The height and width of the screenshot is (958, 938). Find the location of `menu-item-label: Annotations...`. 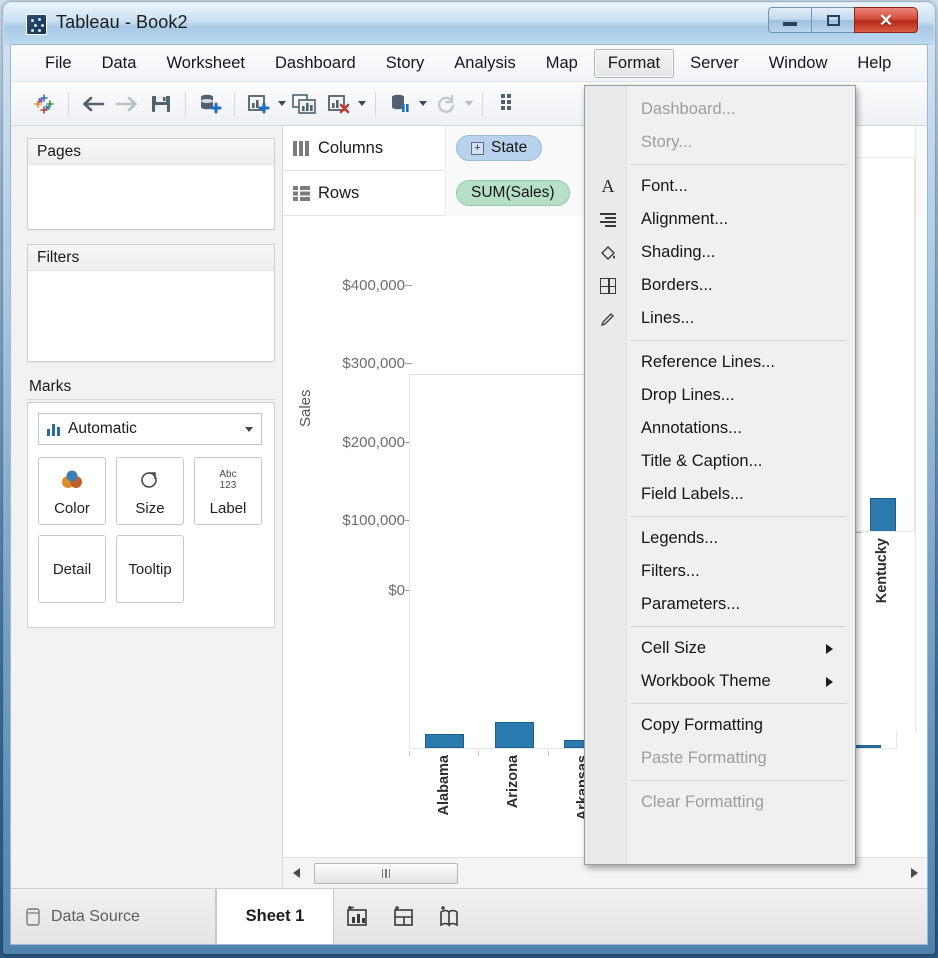

menu-item-label: Annotations... is located at coordinates (691, 428).